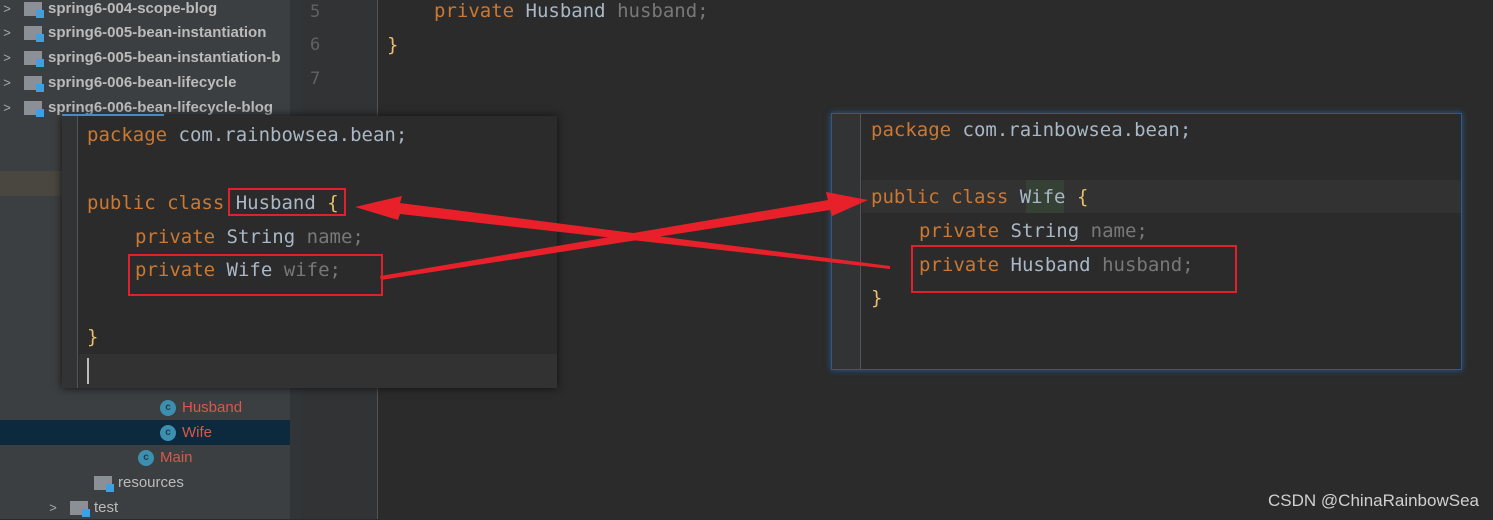  What do you see at coordinates (1373, 500) in the screenshot?
I see `watermark: CSDN @ChinaRainbowSea` at bounding box center [1373, 500].